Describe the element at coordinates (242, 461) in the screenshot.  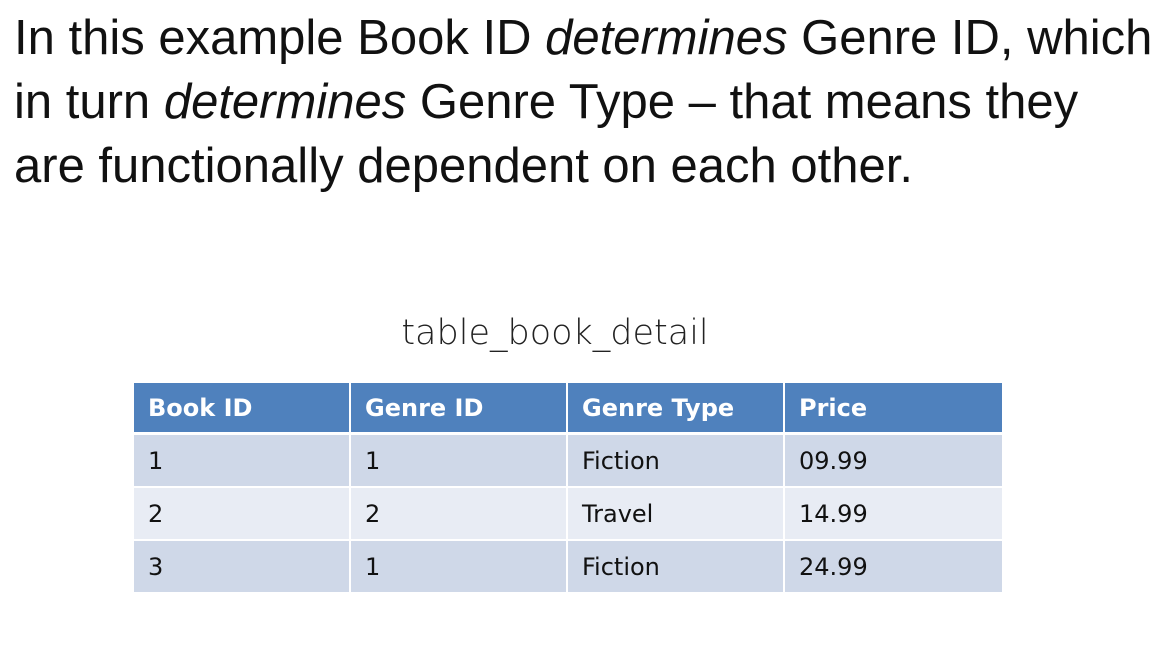
I see `cell-book-id: 1` at that location.